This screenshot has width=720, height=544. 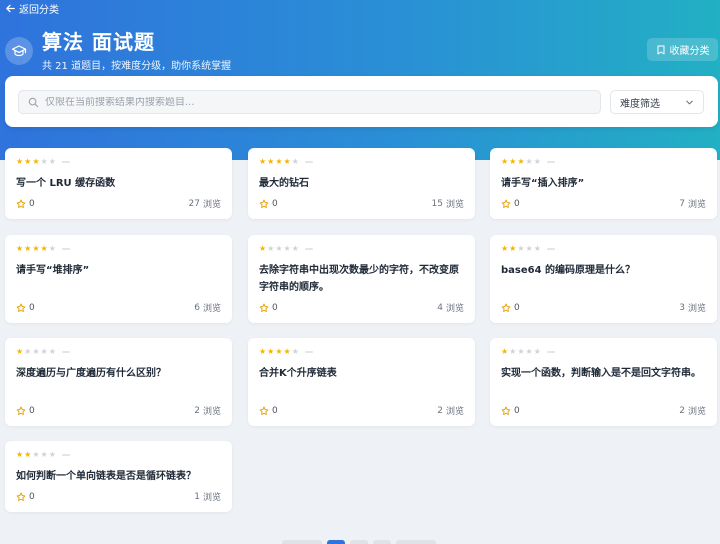 I want to click on question-title: 请手写“插入排序”, so click(x=603, y=183).